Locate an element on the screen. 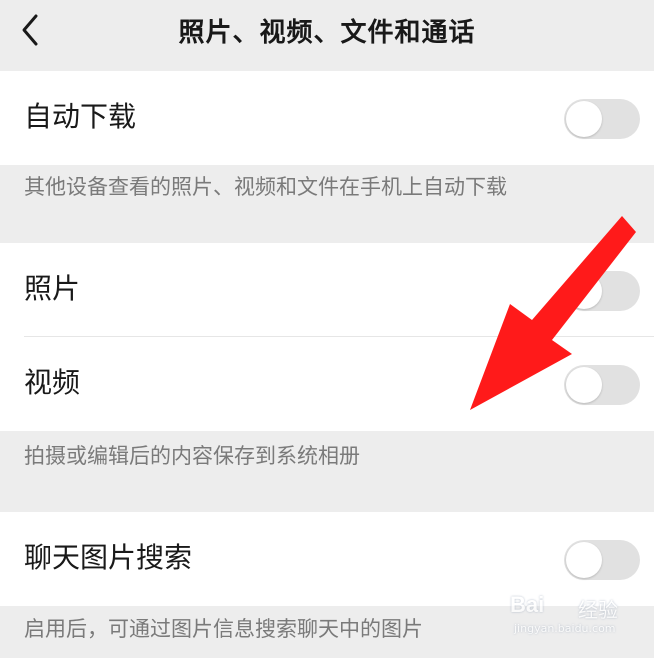 Image resolution: width=654 pixels, height=658 pixels. auto-download-hint: 其他设备查看的照片、视频和文件在手机上自动下载 is located at coordinates (265, 187).